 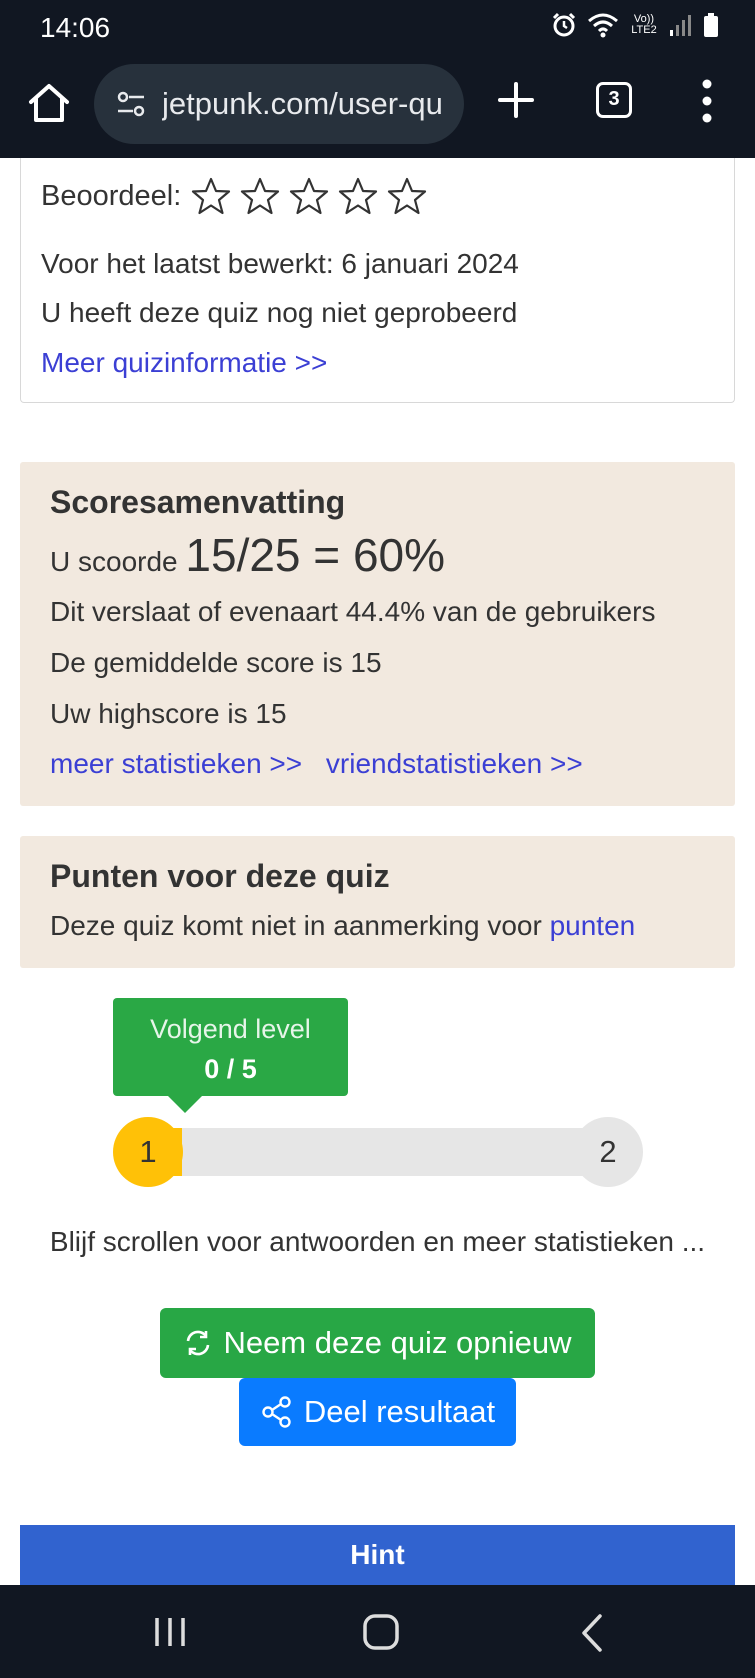 I want to click on share-result-label: Deel resultaat, so click(x=399, y=1411).